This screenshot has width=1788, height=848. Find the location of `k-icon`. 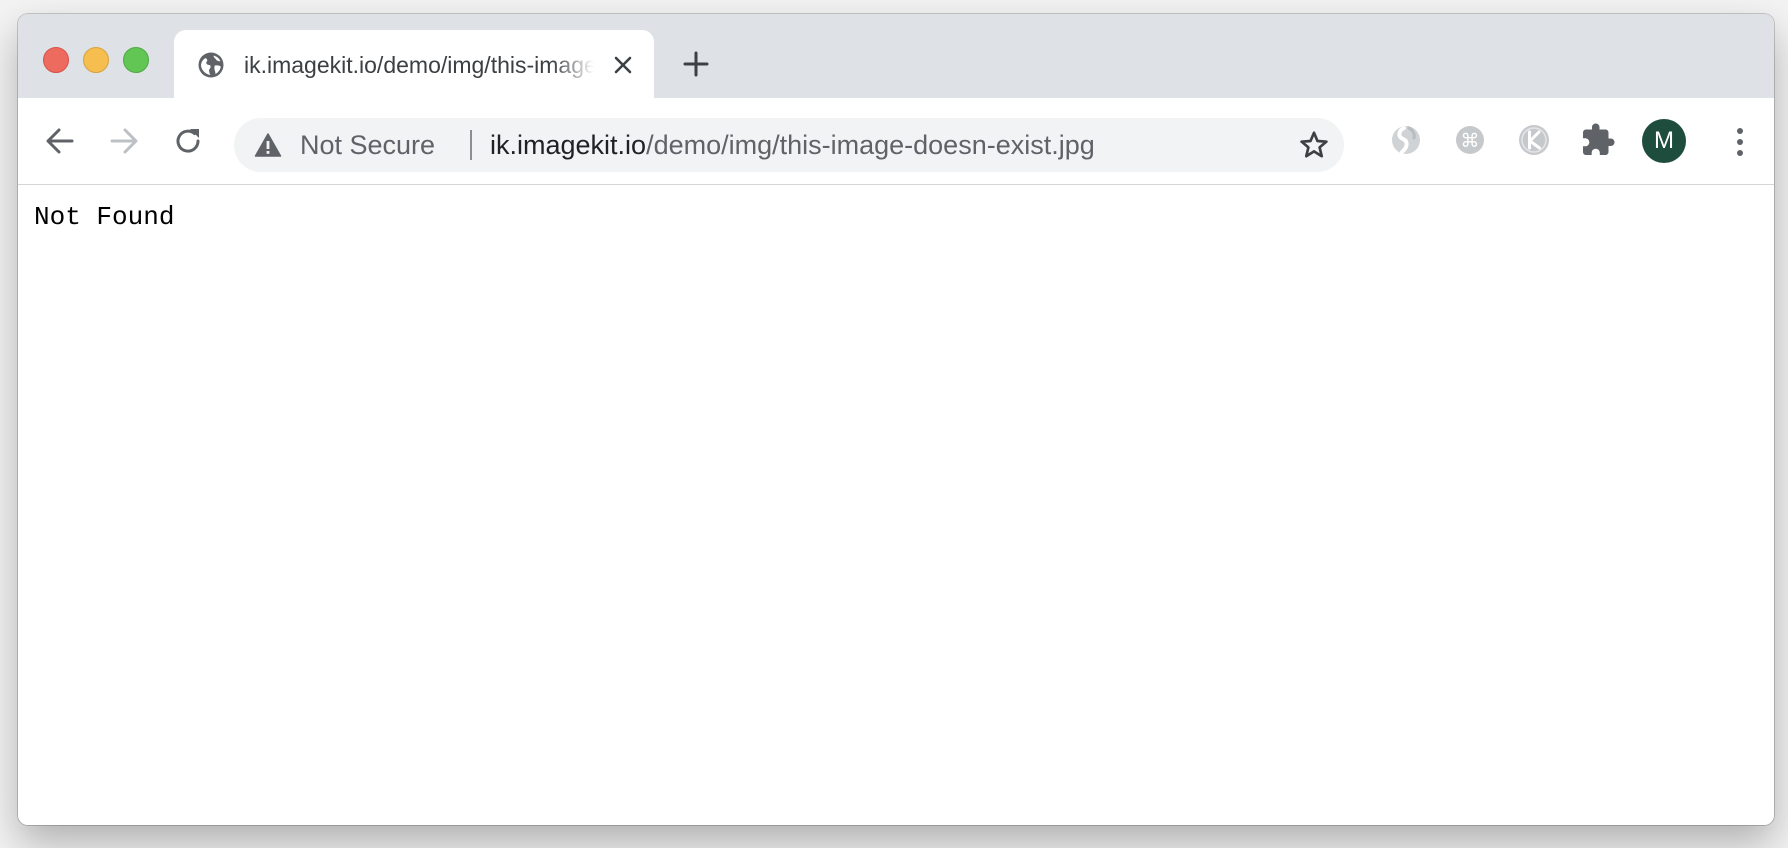

k-icon is located at coordinates (1534, 140).